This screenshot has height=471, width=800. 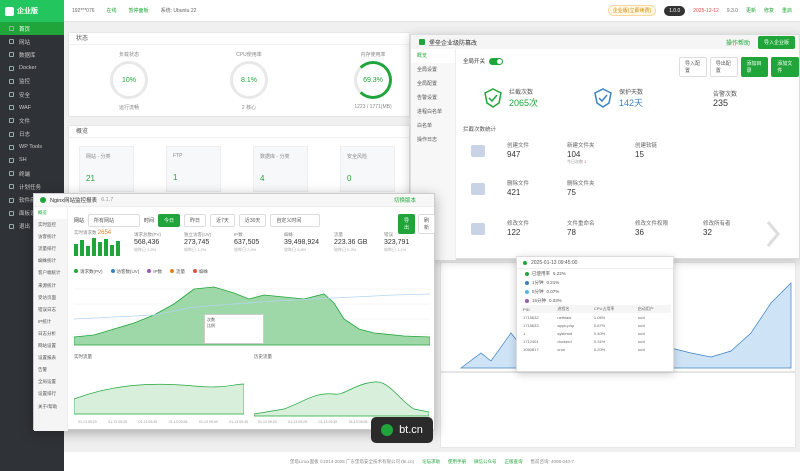 What do you see at coordinates (32, 134) in the screenshot?
I see `sidebar-item: 日志` at bounding box center [32, 134].